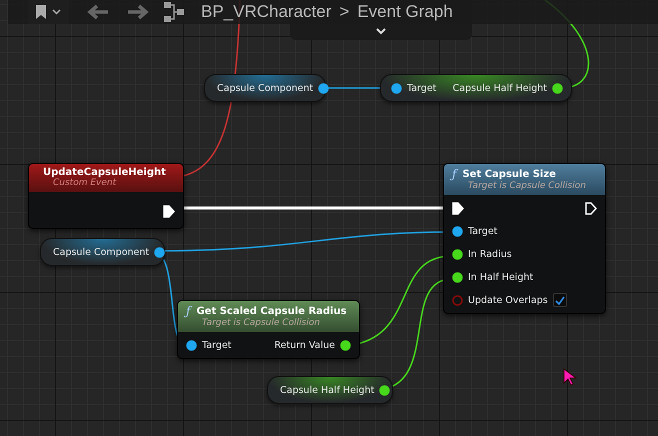 This screenshot has height=436, width=658. I want to click on node-subtitle: Custom Event, so click(85, 183).